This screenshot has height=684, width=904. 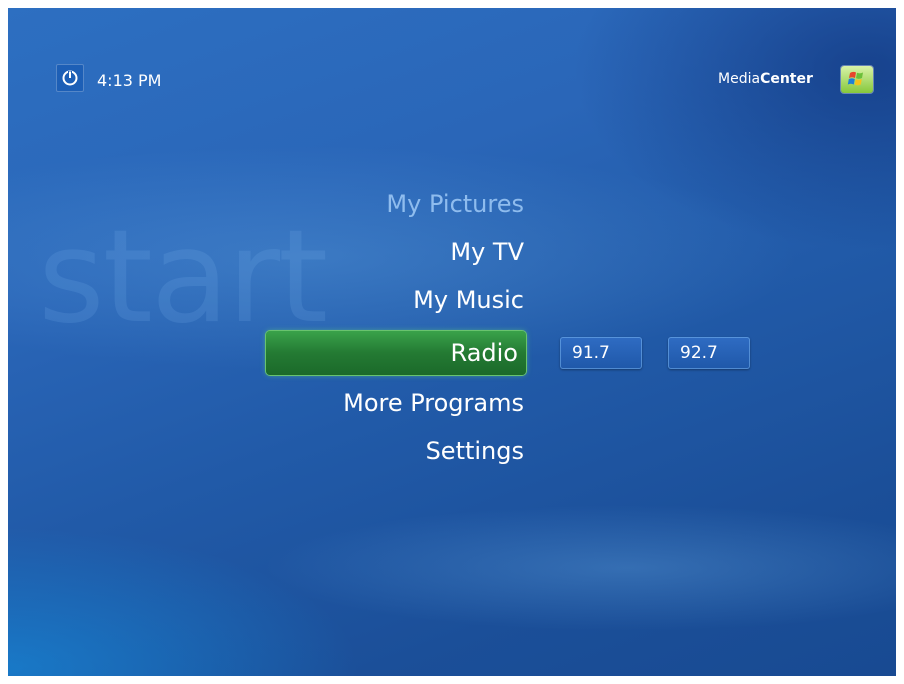 I want to click on radio-station-tile: 92.7, so click(x=709, y=353).